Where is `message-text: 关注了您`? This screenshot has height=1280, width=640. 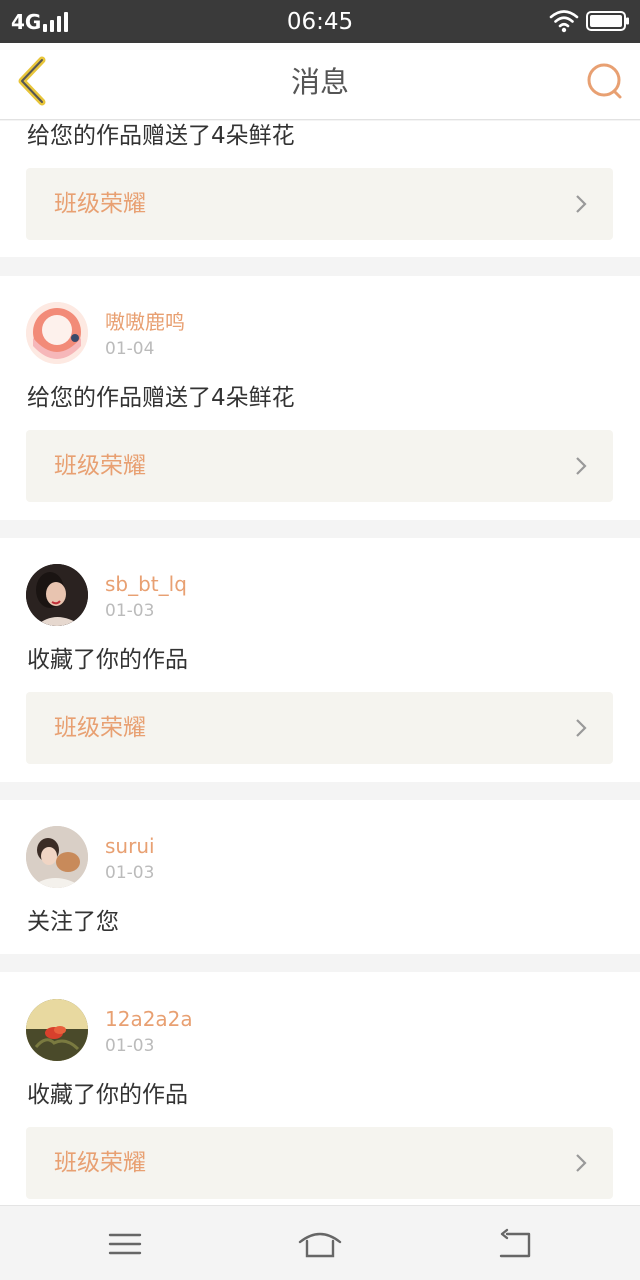
message-text: 关注了您 is located at coordinates (73, 922).